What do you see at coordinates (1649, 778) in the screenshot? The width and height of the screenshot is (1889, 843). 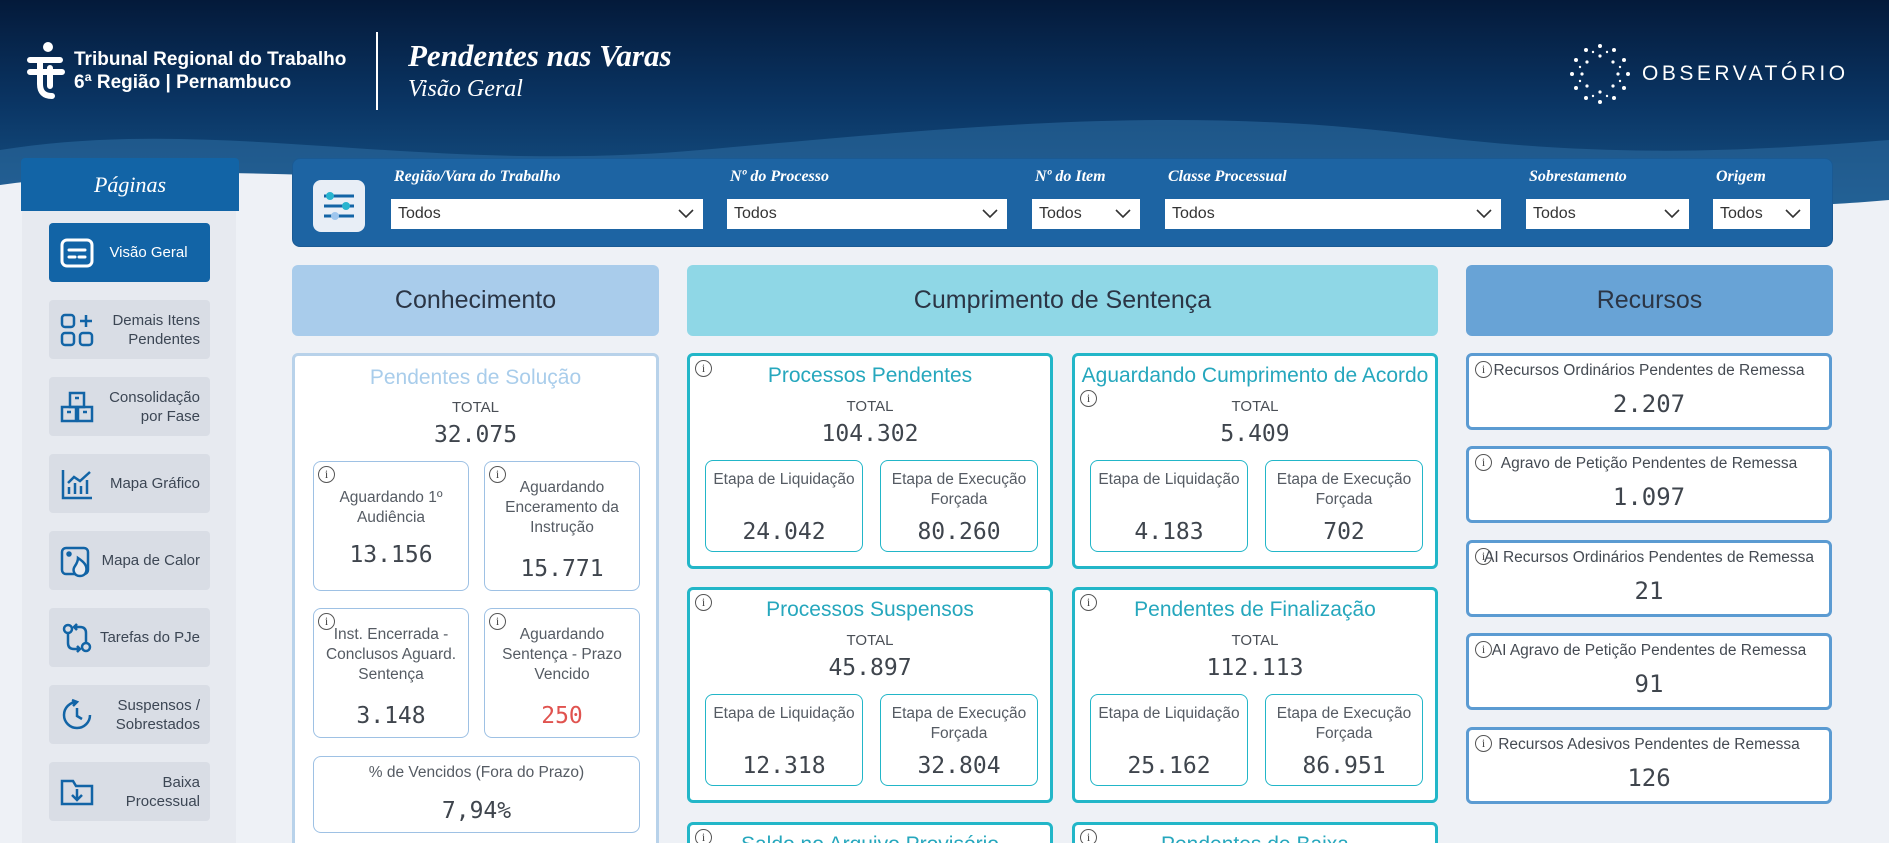 I see `recurso-value: 126` at bounding box center [1649, 778].